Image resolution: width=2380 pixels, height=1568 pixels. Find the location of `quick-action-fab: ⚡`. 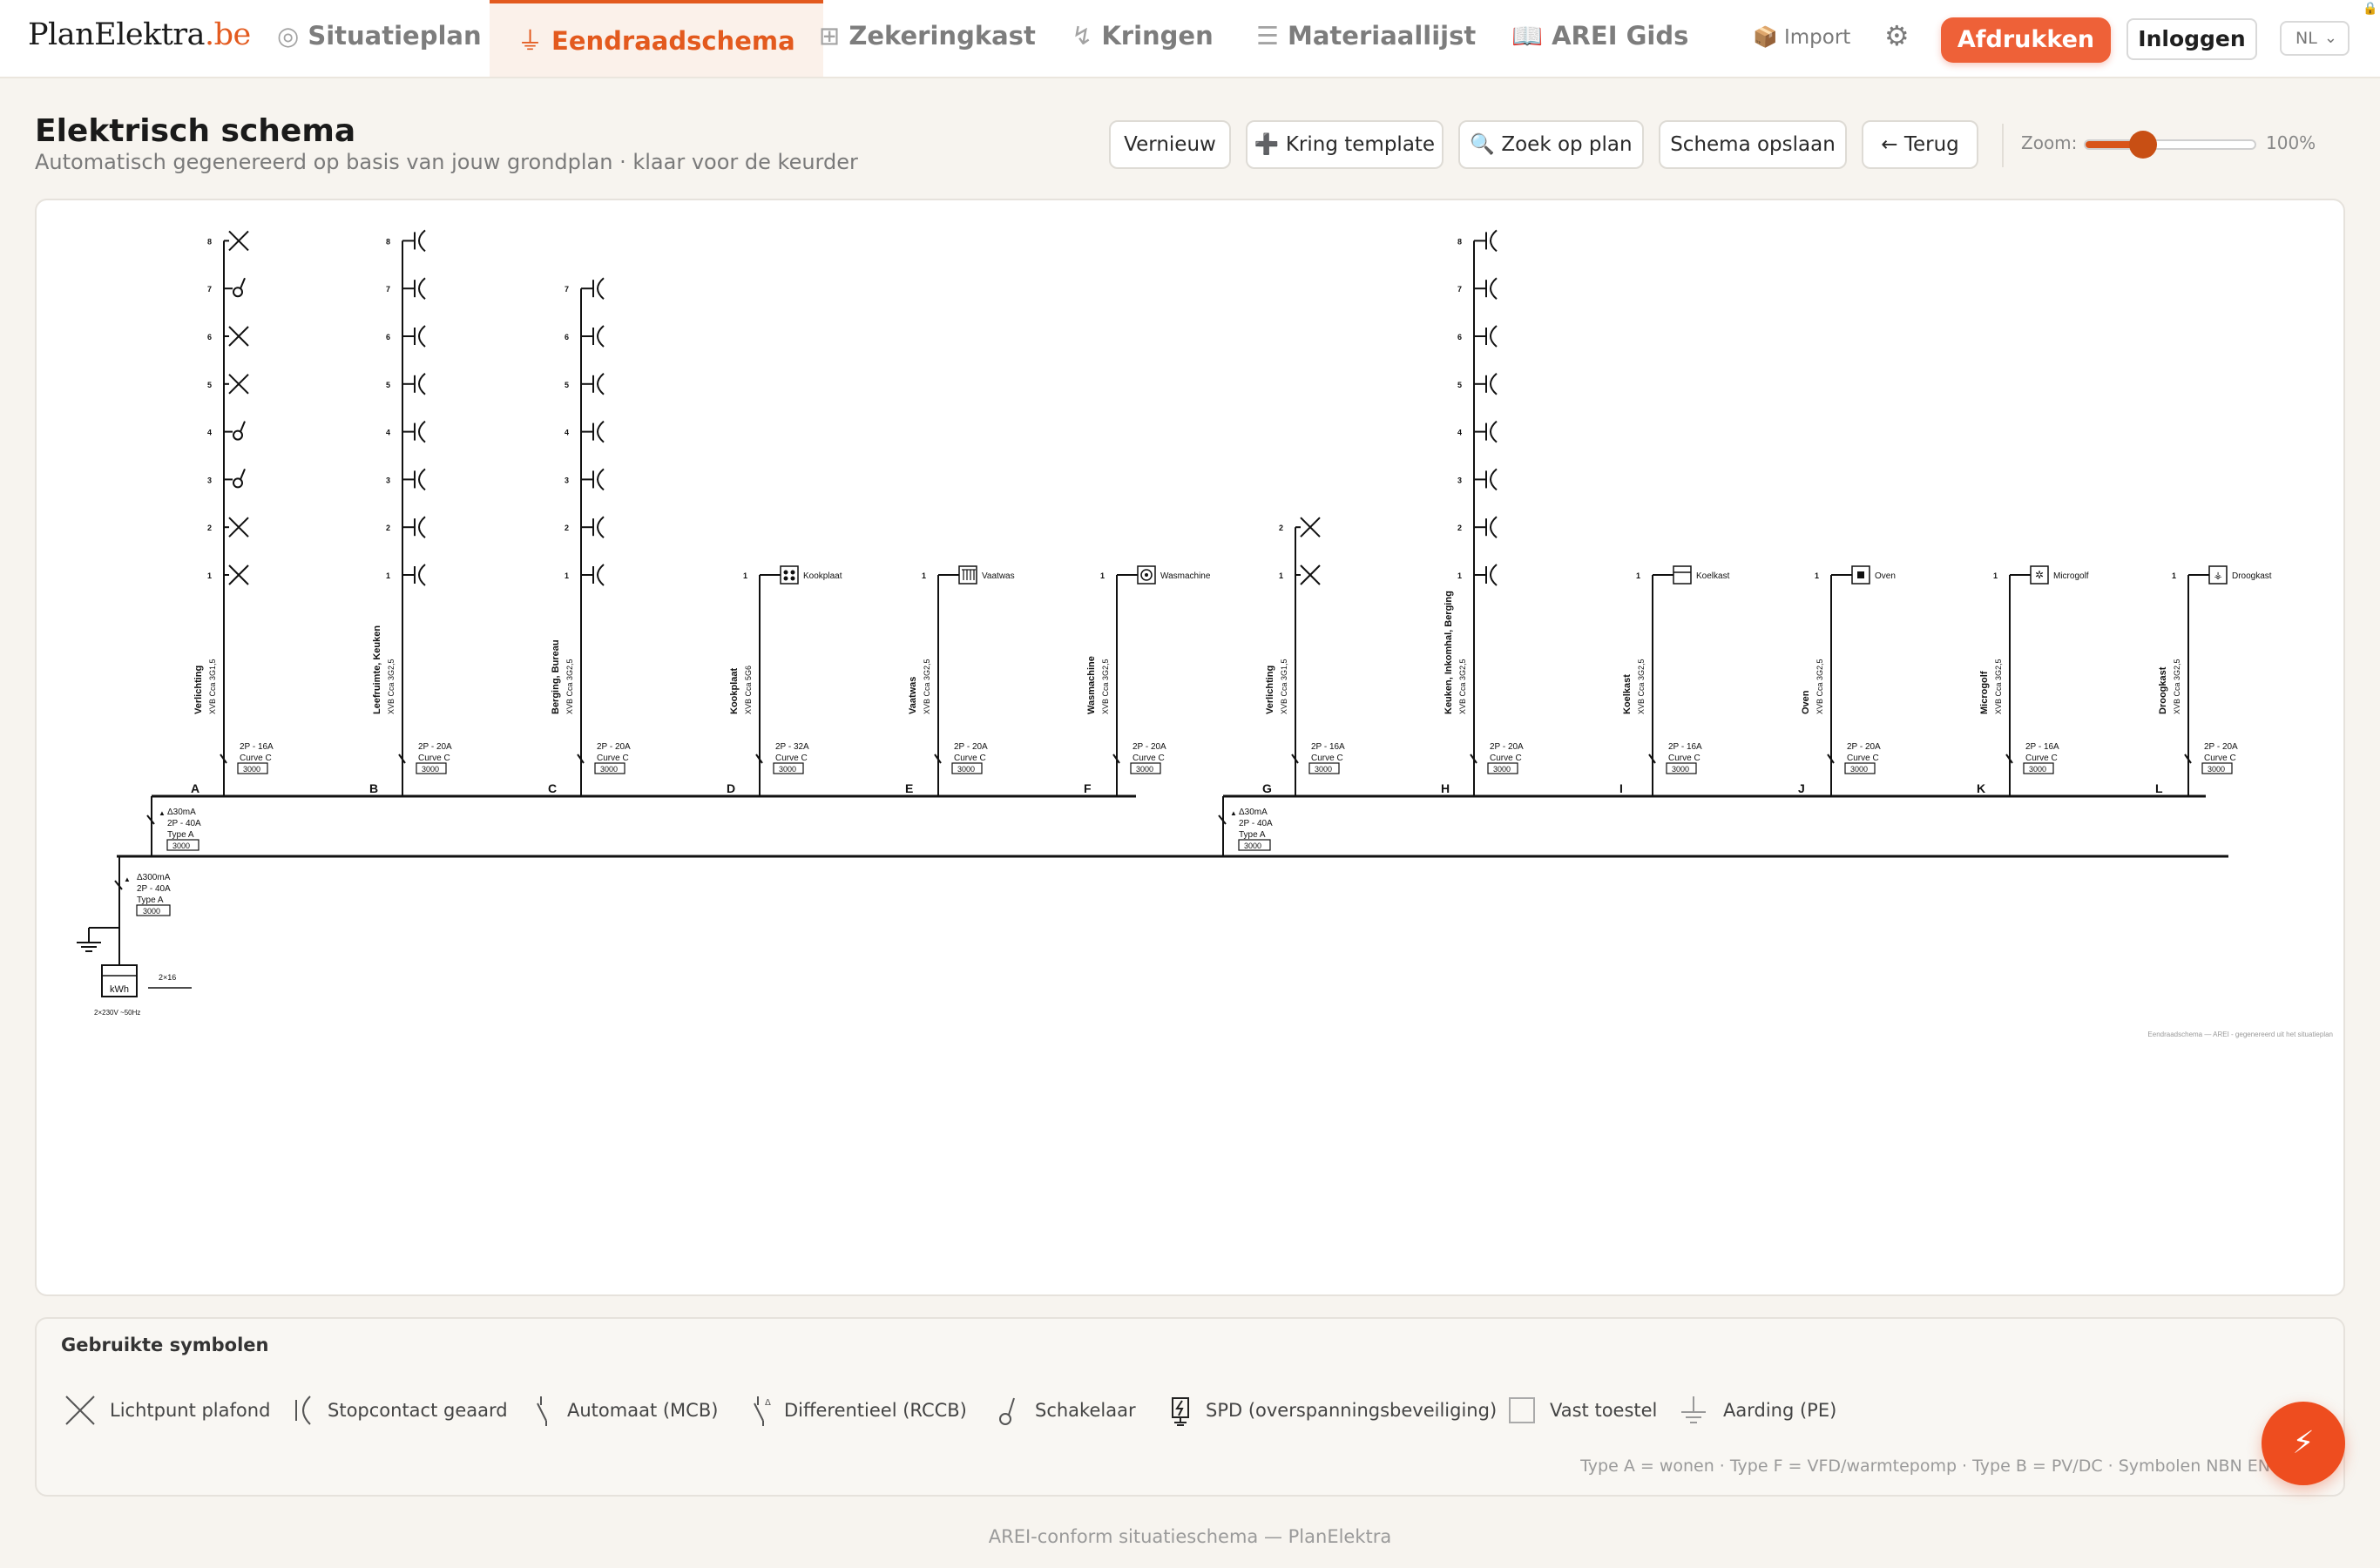

quick-action-fab: ⚡ is located at coordinates (2303, 1443).